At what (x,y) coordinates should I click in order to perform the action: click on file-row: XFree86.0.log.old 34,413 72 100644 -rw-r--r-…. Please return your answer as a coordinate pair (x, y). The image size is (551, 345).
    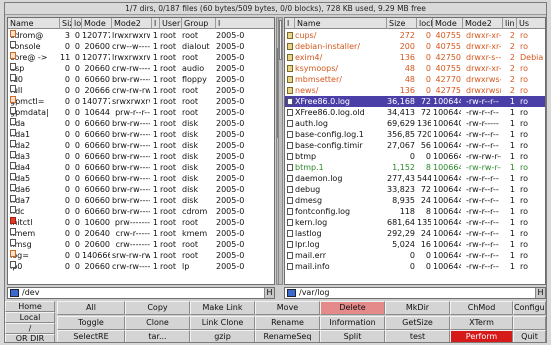
    Looking at the image, I should click on (415, 112).